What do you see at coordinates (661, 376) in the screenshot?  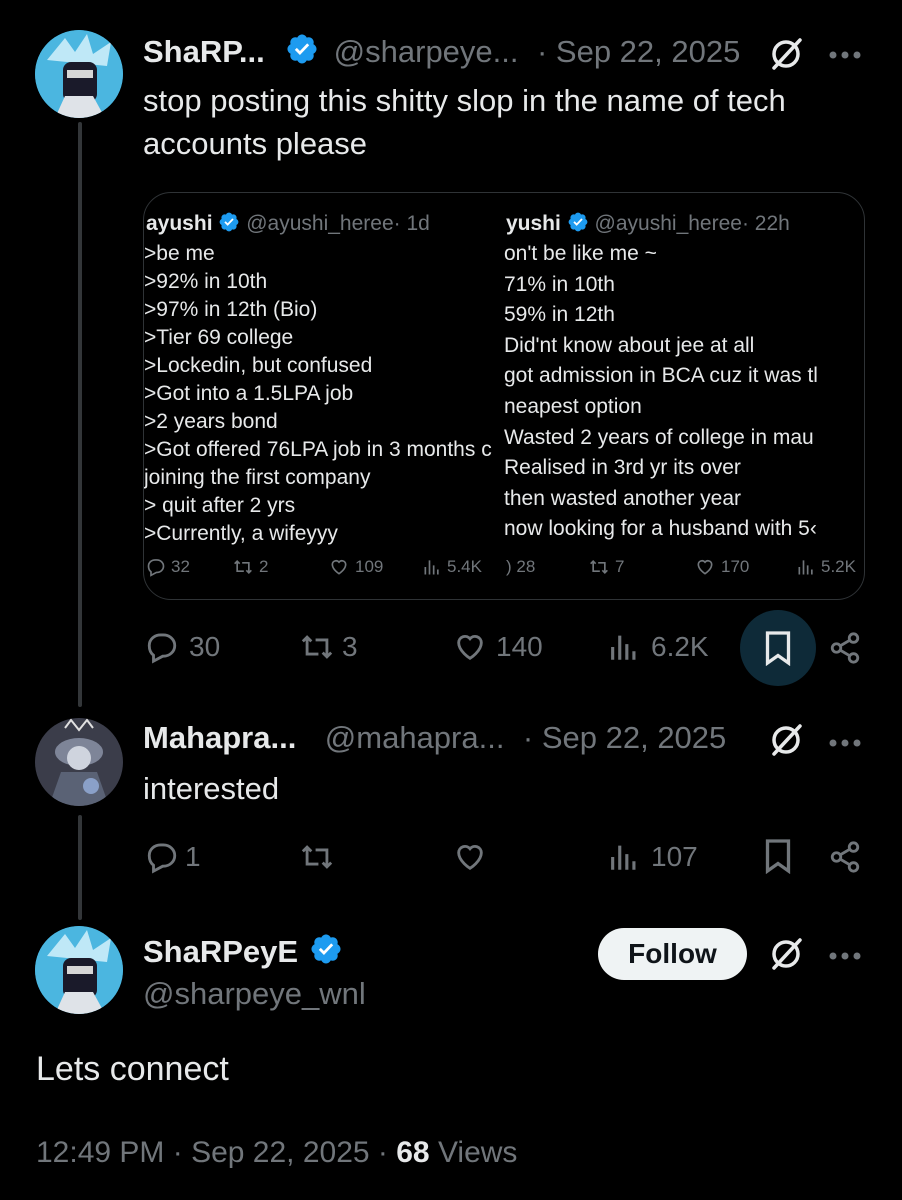 I see `screenshot-line: got admission in BCA cuz it was tl` at bounding box center [661, 376].